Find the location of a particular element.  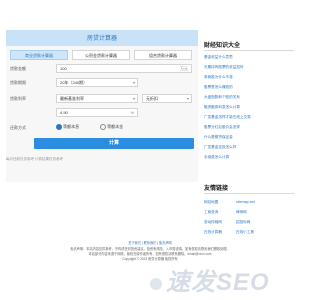

term-value: 20年（240期） is located at coordinates (74, 82).